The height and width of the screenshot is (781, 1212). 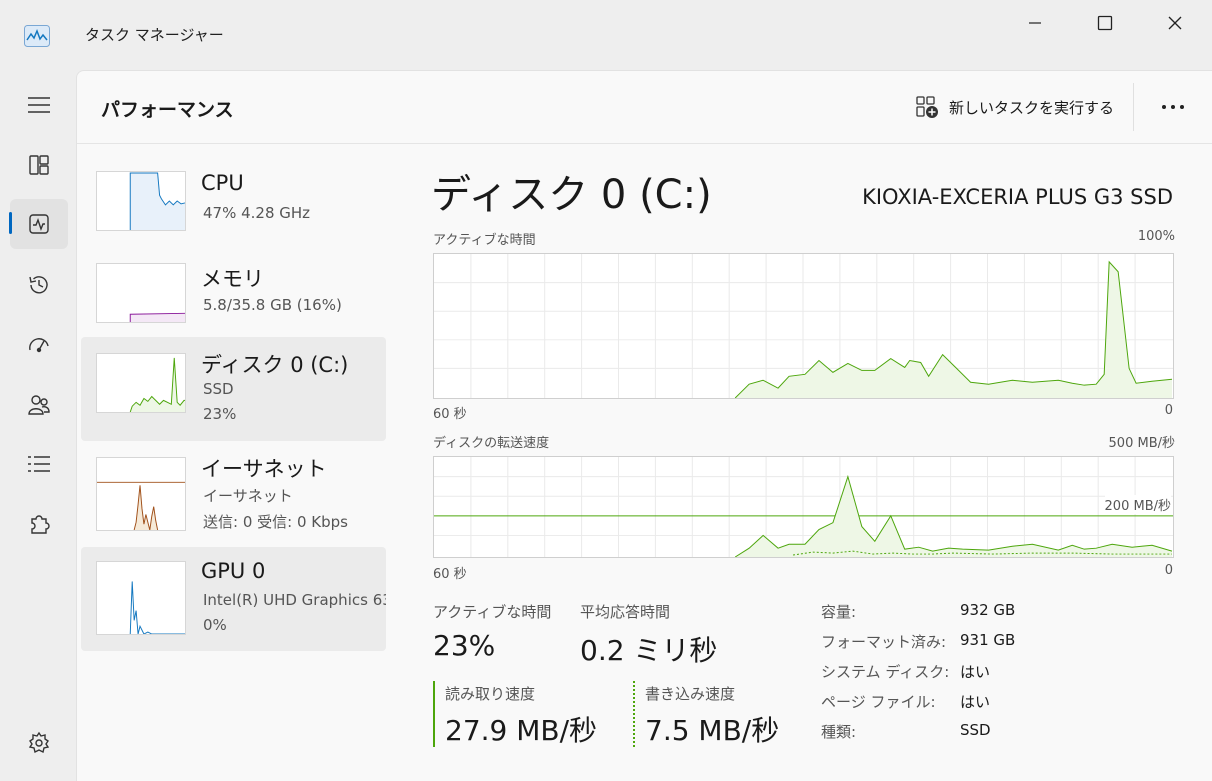 What do you see at coordinates (464, 645) in the screenshot?
I see `active-time-stat-value: 23%` at bounding box center [464, 645].